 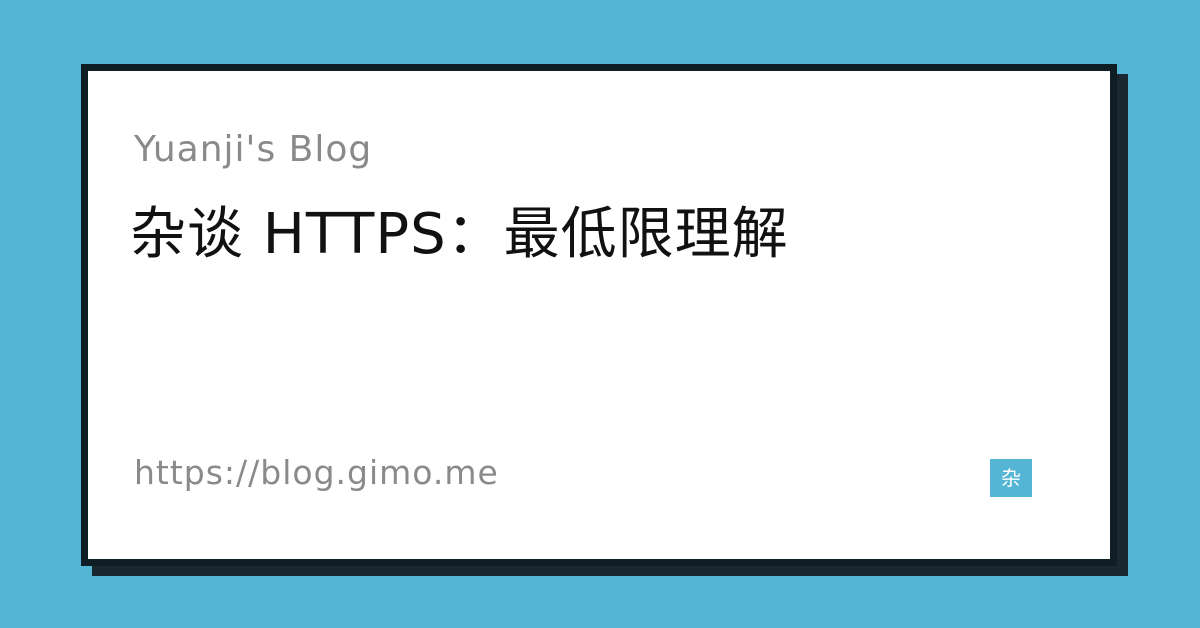 What do you see at coordinates (459, 234) in the screenshot?
I see `post-title: 杂谈 HTTPS：最低限理解` at bounding box center [459, 234].